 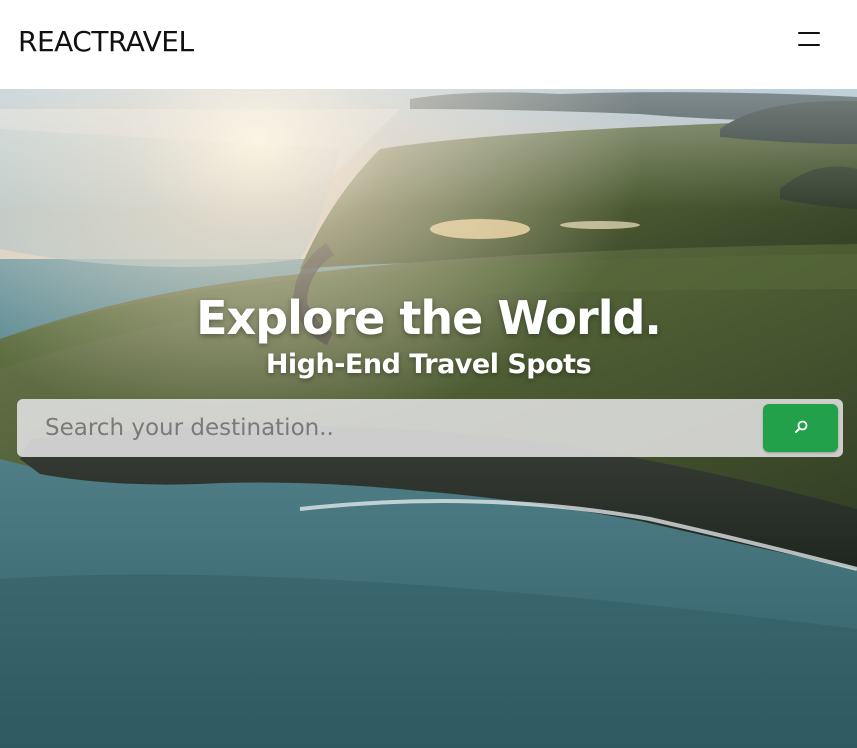 I want to click on hamburger-menu-icon-line, so click(x=809, y=45).